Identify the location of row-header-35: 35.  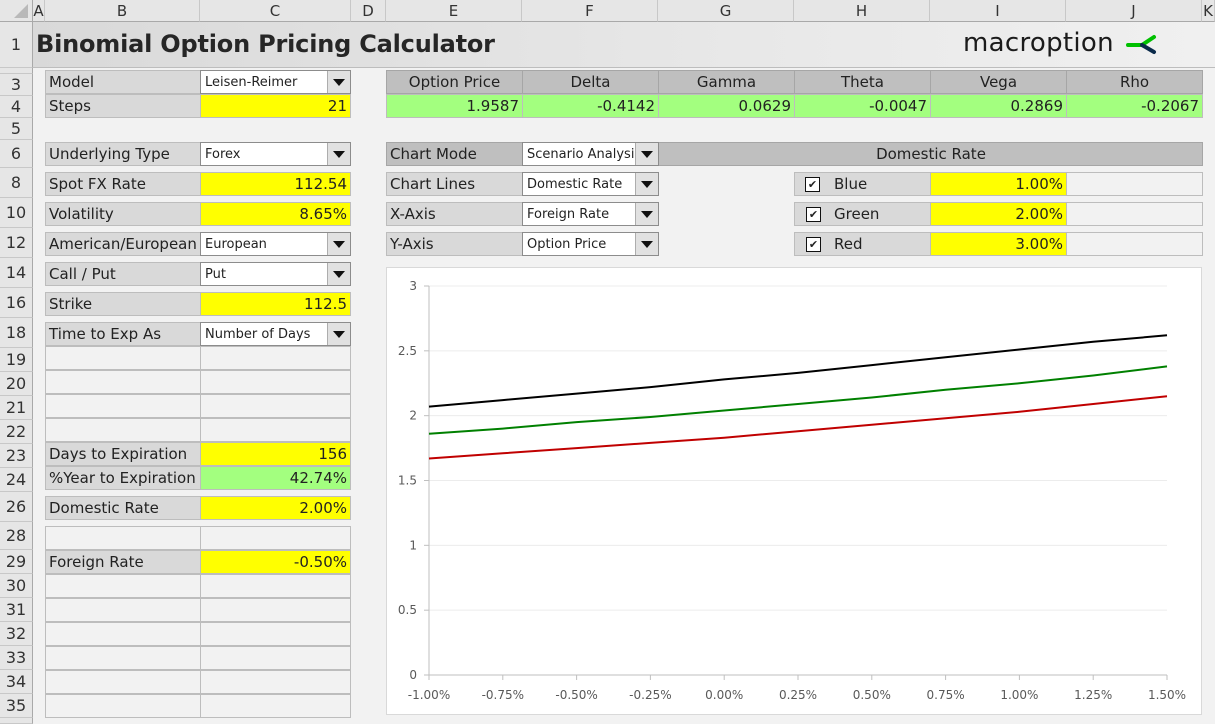
(16, 706).